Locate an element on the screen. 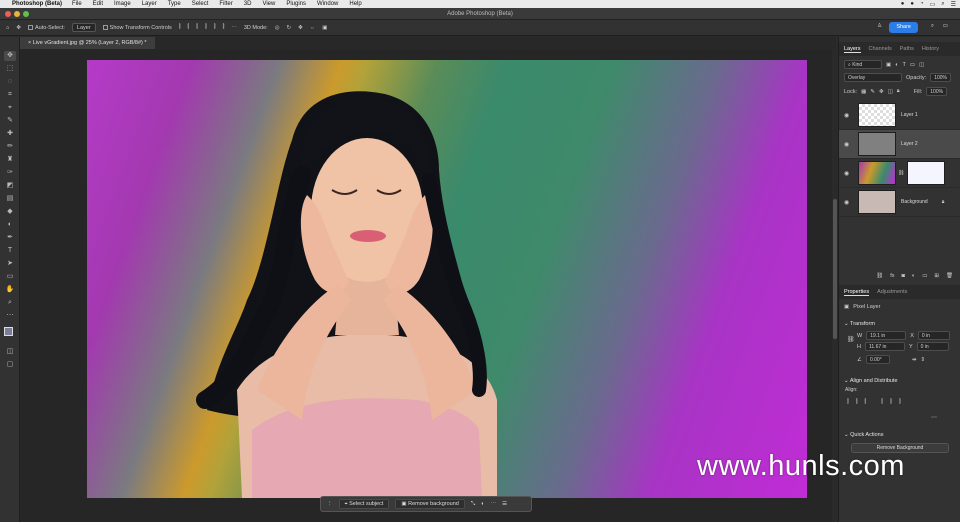  remove-background-button: ▣ Remove background is located at coordinates (430, 504).